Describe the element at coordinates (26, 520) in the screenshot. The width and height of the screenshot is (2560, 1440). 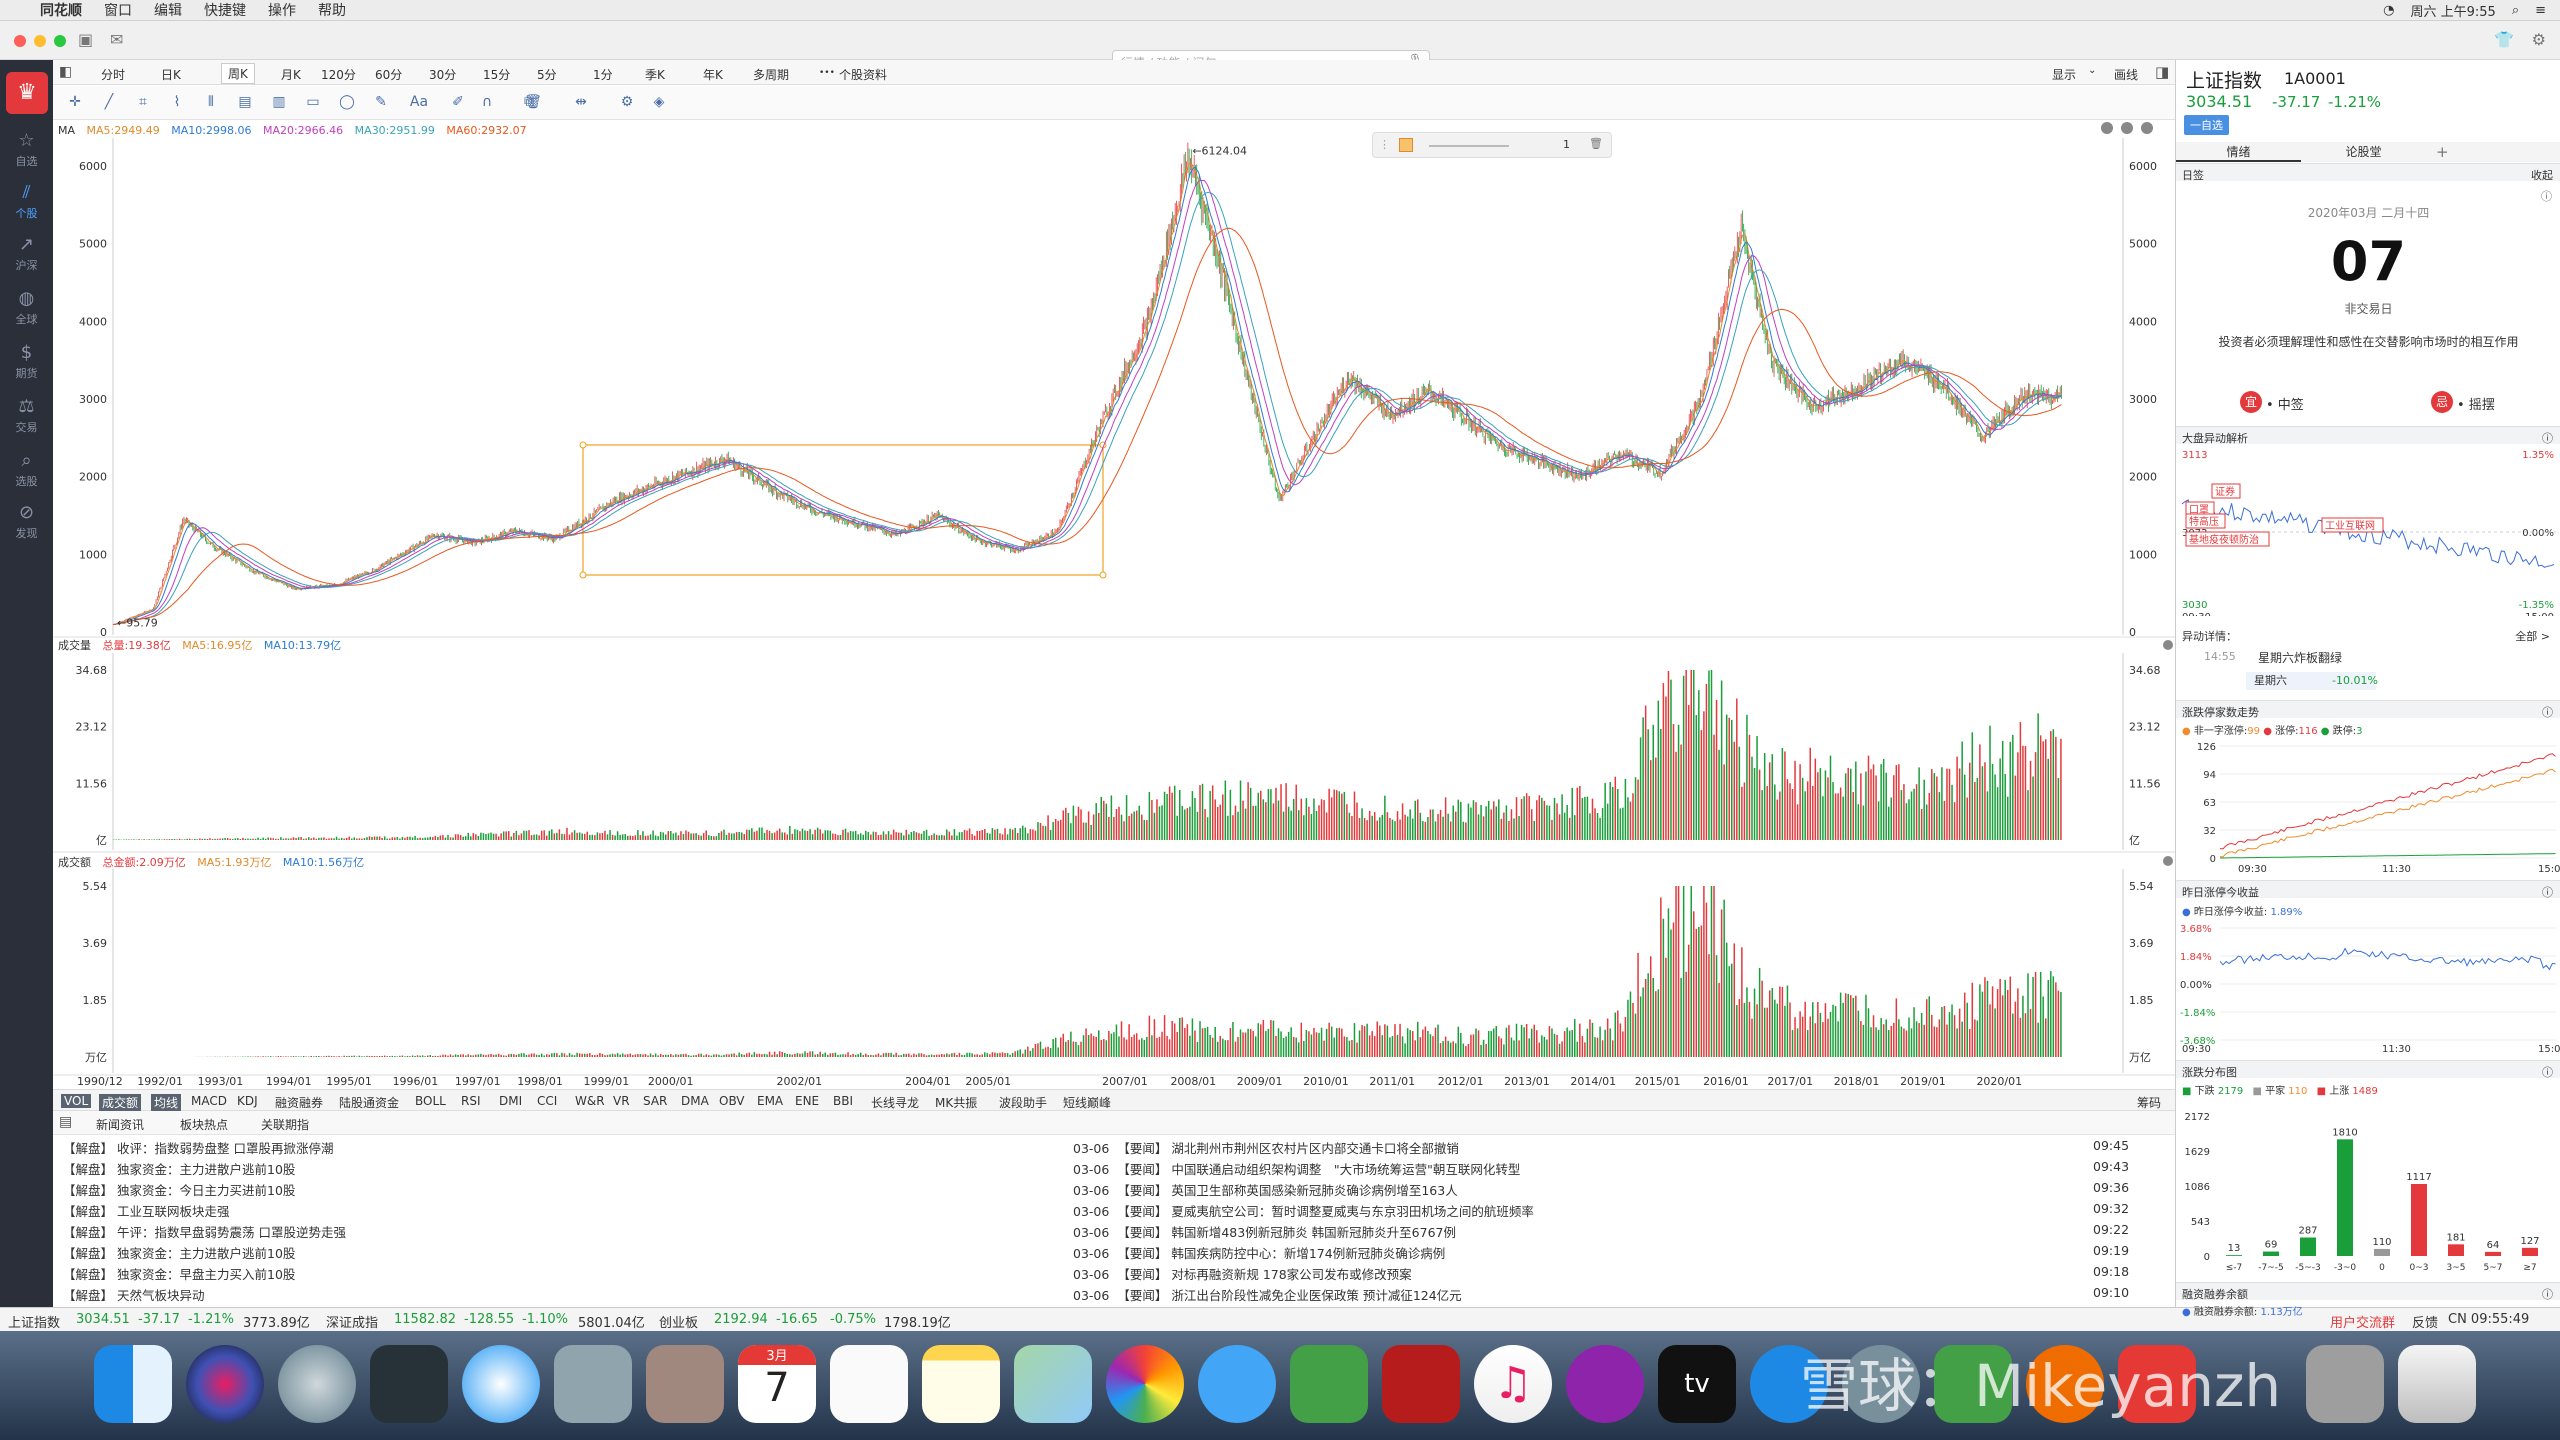
I see `sidebar-item-discover: ⊘ 发现` at that location.